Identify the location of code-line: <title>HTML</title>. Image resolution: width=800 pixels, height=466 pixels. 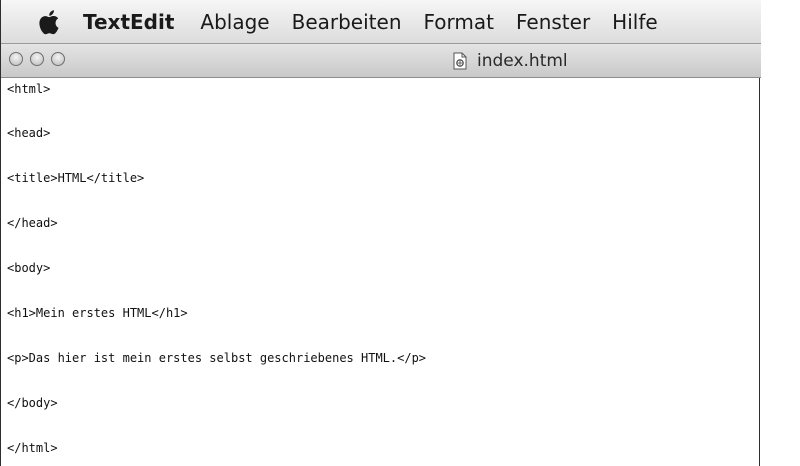
(76, 178).